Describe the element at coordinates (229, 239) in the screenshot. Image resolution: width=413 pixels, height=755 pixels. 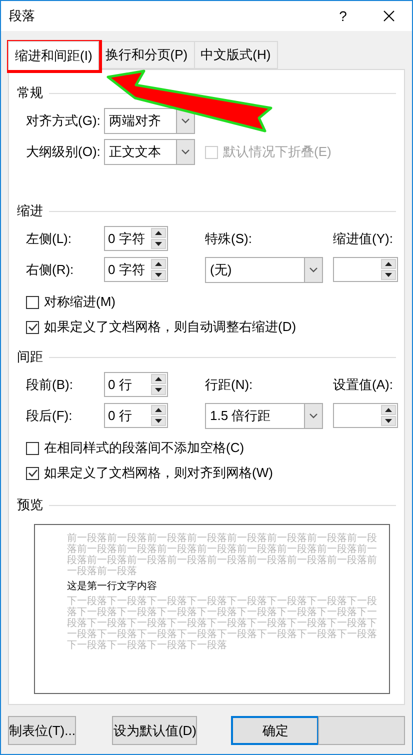
I see `field-label: 特殊(S):` at that location.